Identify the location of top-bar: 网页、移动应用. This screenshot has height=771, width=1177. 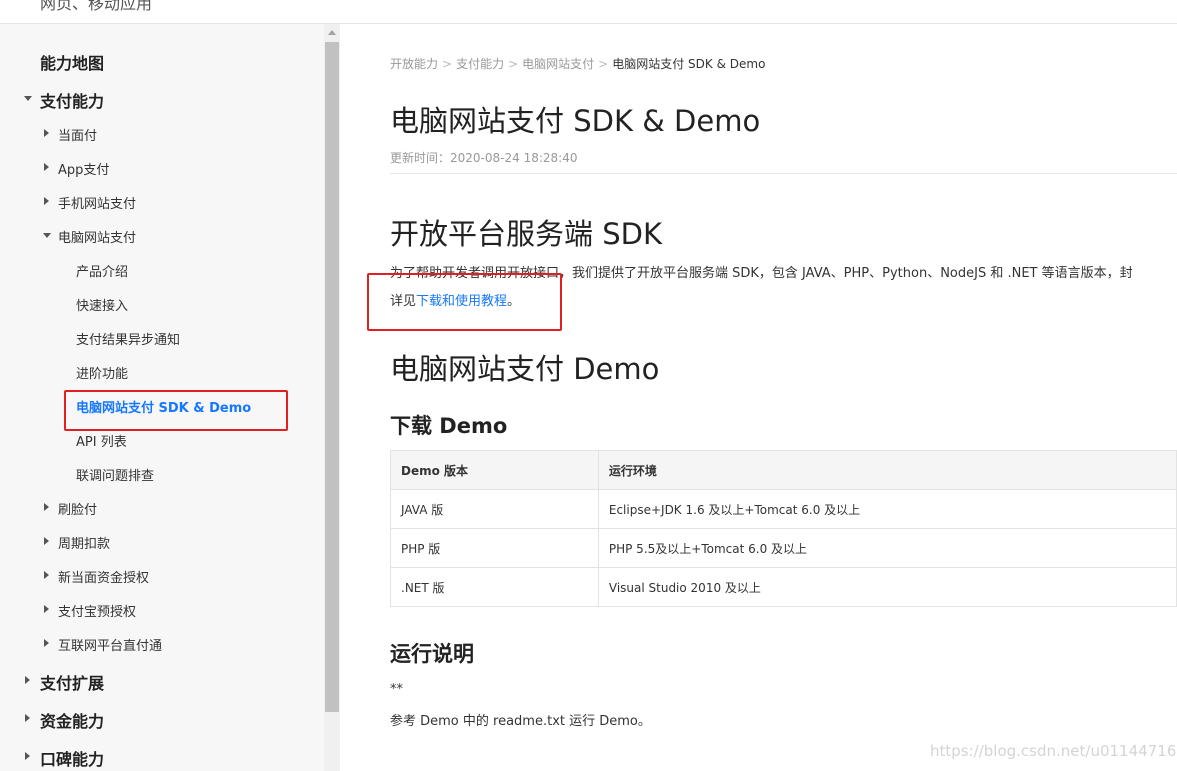
(588, 12).